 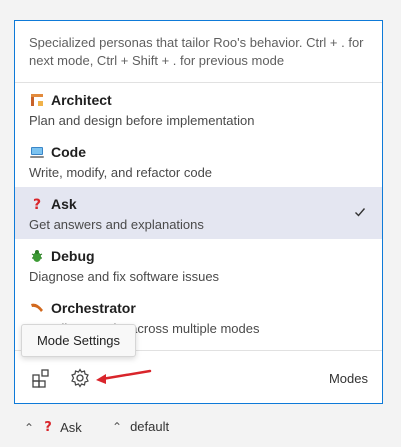 I want to click on mode-name: Orchestrator, so click(x=93, y=308).